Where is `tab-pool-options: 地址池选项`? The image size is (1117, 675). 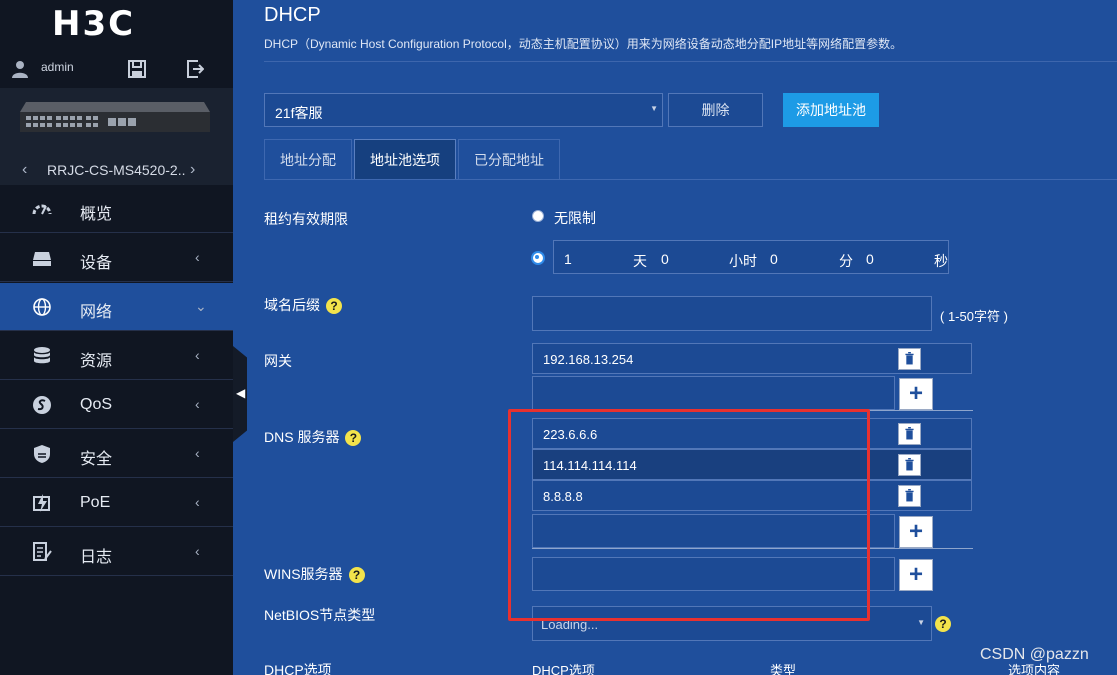
tab-pool-options: 地址池选项 is located at coordinates (405, 159).